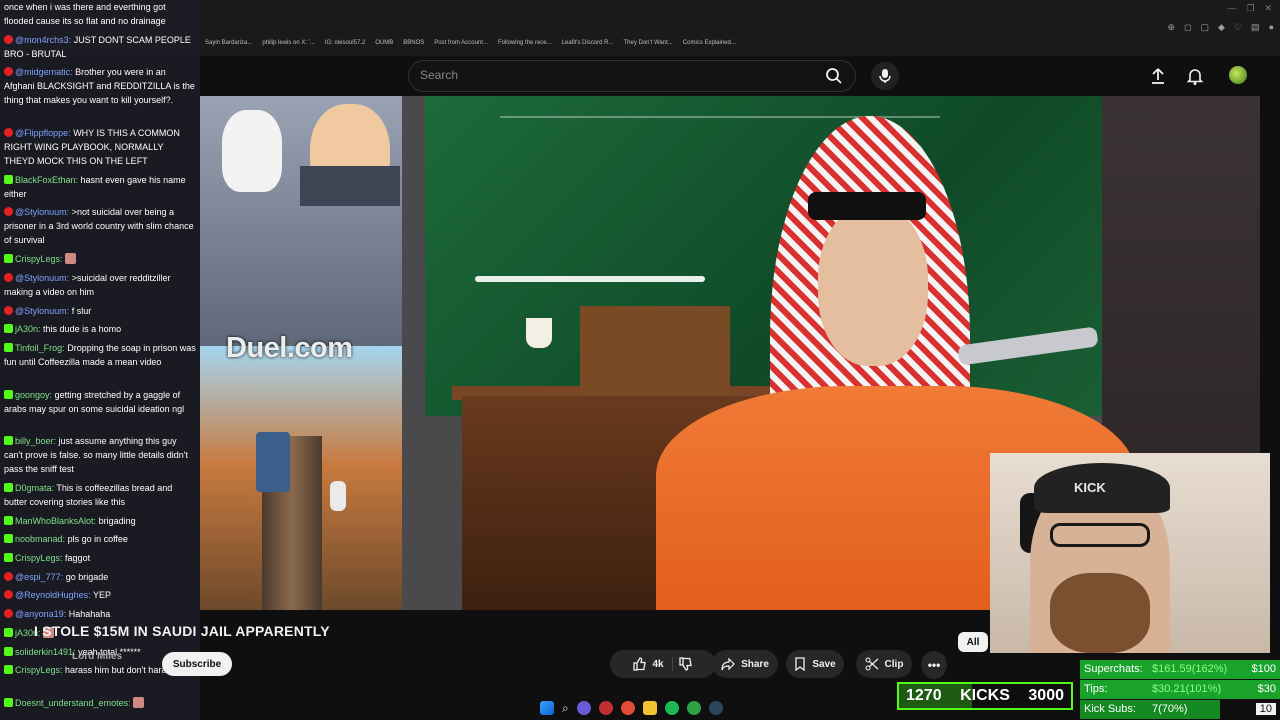  I want to click on more-actions-button: •••, so click(934, 665).